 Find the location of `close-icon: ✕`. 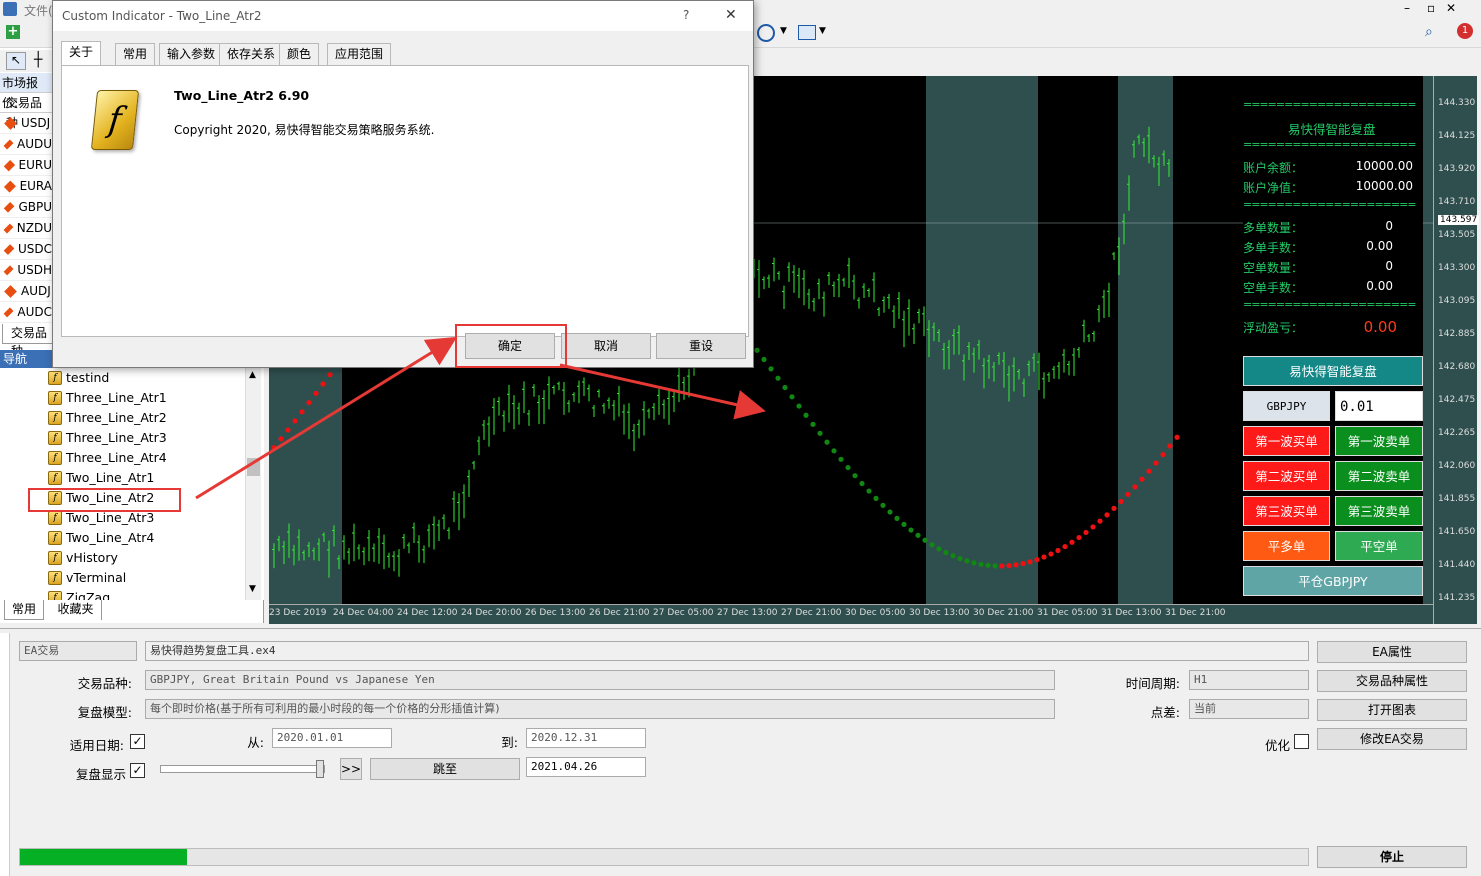

close-icon: ✕ is located at coordinates (1451, 8).